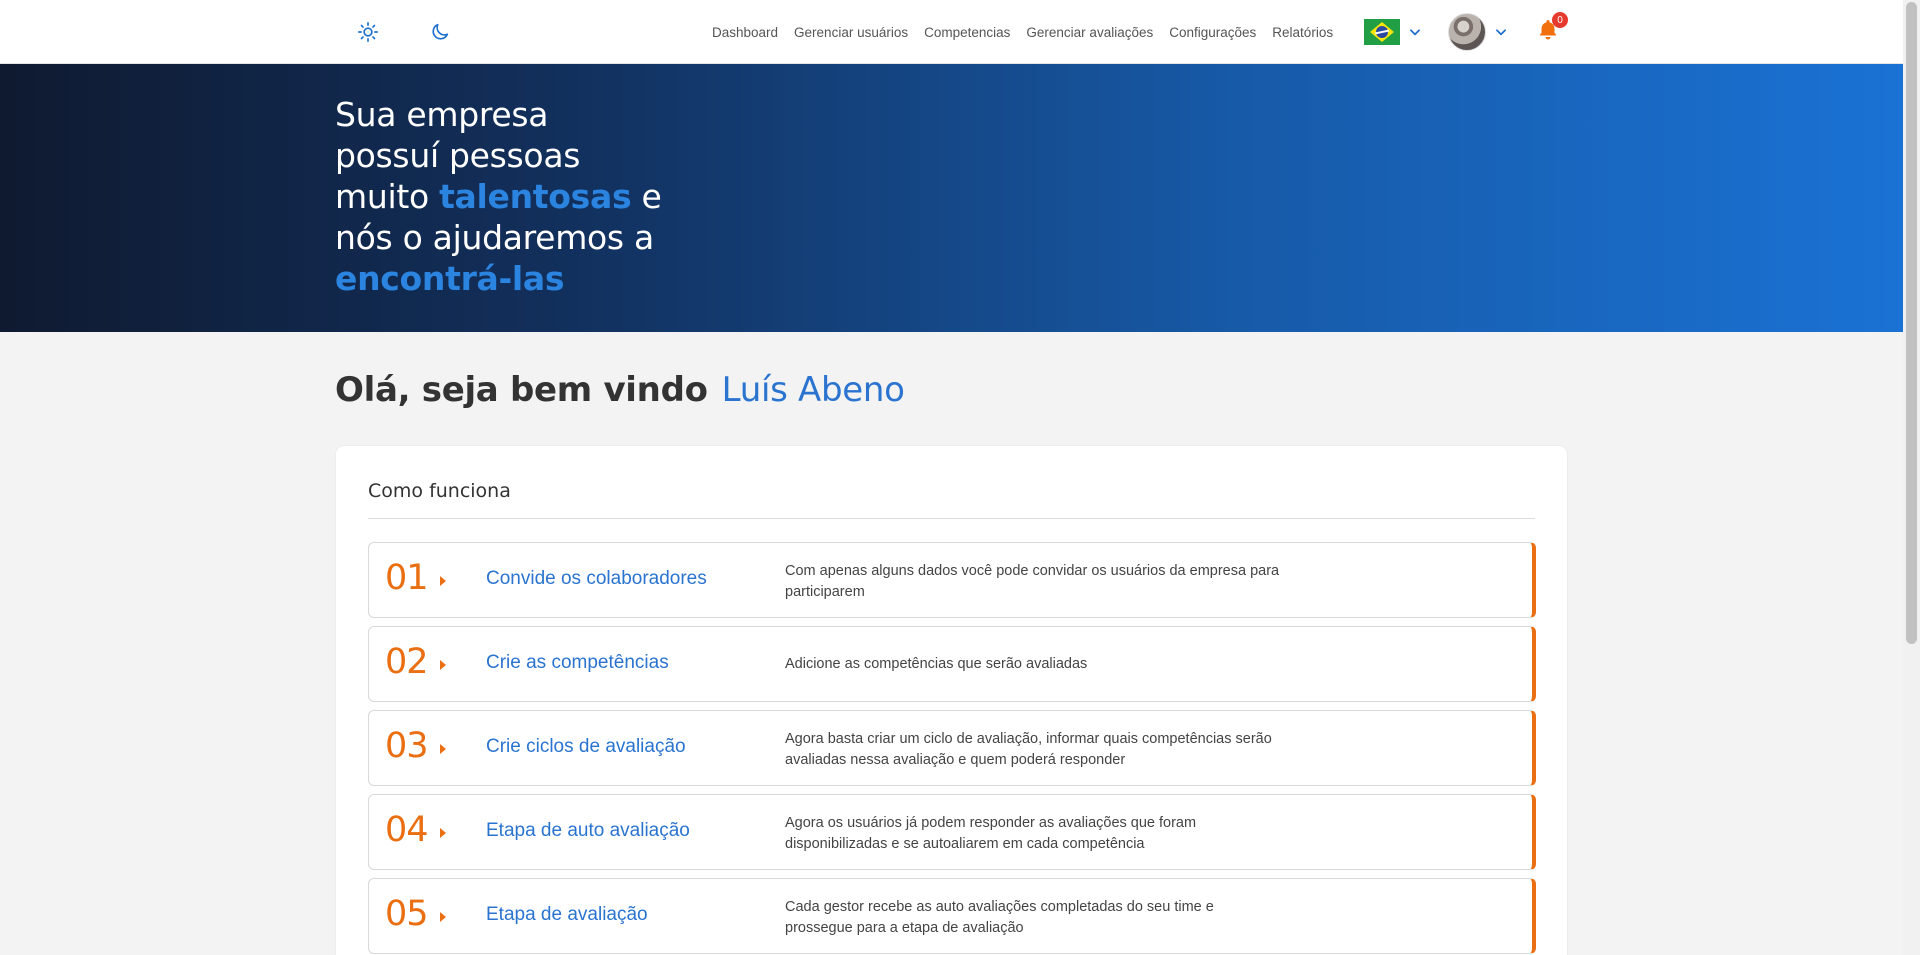 The width and height of the screenshot is (1920, 955). I want to click on nav-competencias: Competencias, so click(967, 32).